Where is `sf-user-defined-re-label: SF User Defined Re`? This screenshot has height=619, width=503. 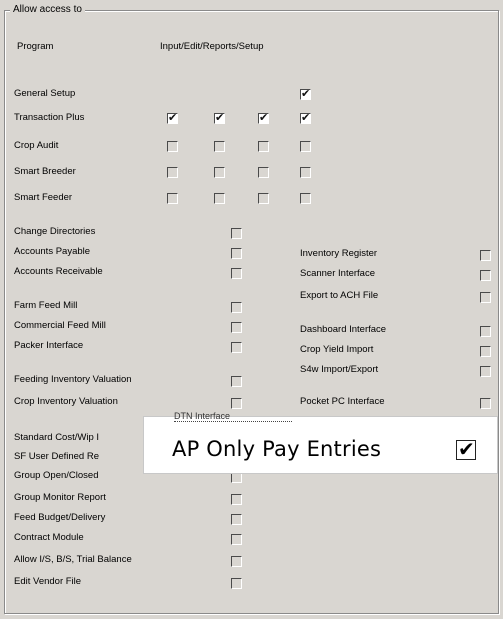 sf-user-defined-re-label: SF User Defined Re is located at coordinates (57, 456).